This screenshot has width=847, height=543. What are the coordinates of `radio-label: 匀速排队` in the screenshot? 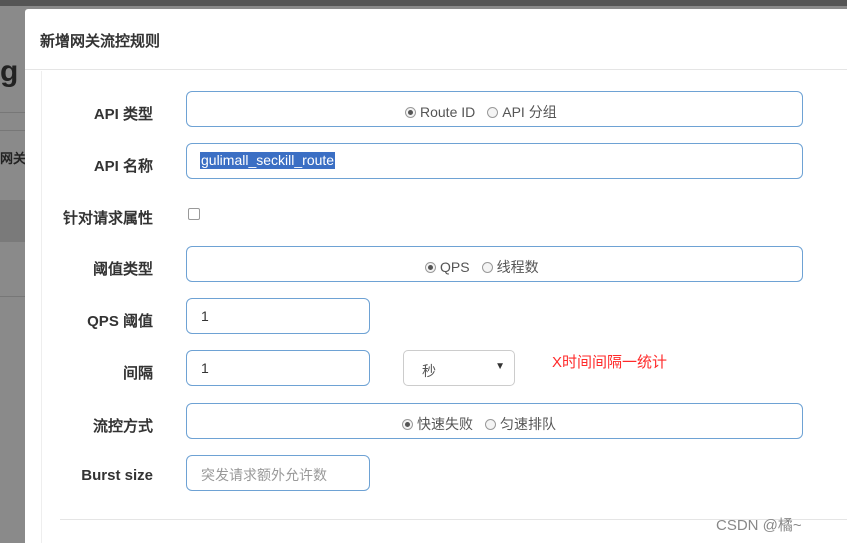 It's located at (528, 424).